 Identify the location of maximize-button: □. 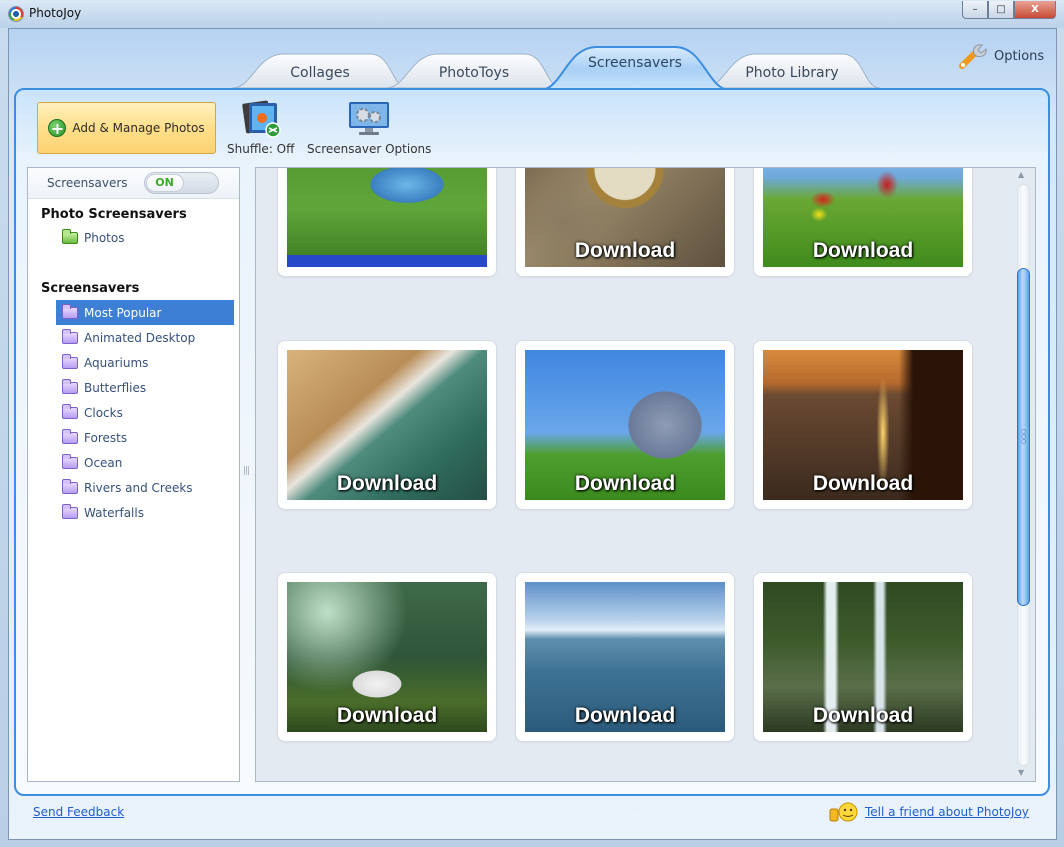
(1001, 10).